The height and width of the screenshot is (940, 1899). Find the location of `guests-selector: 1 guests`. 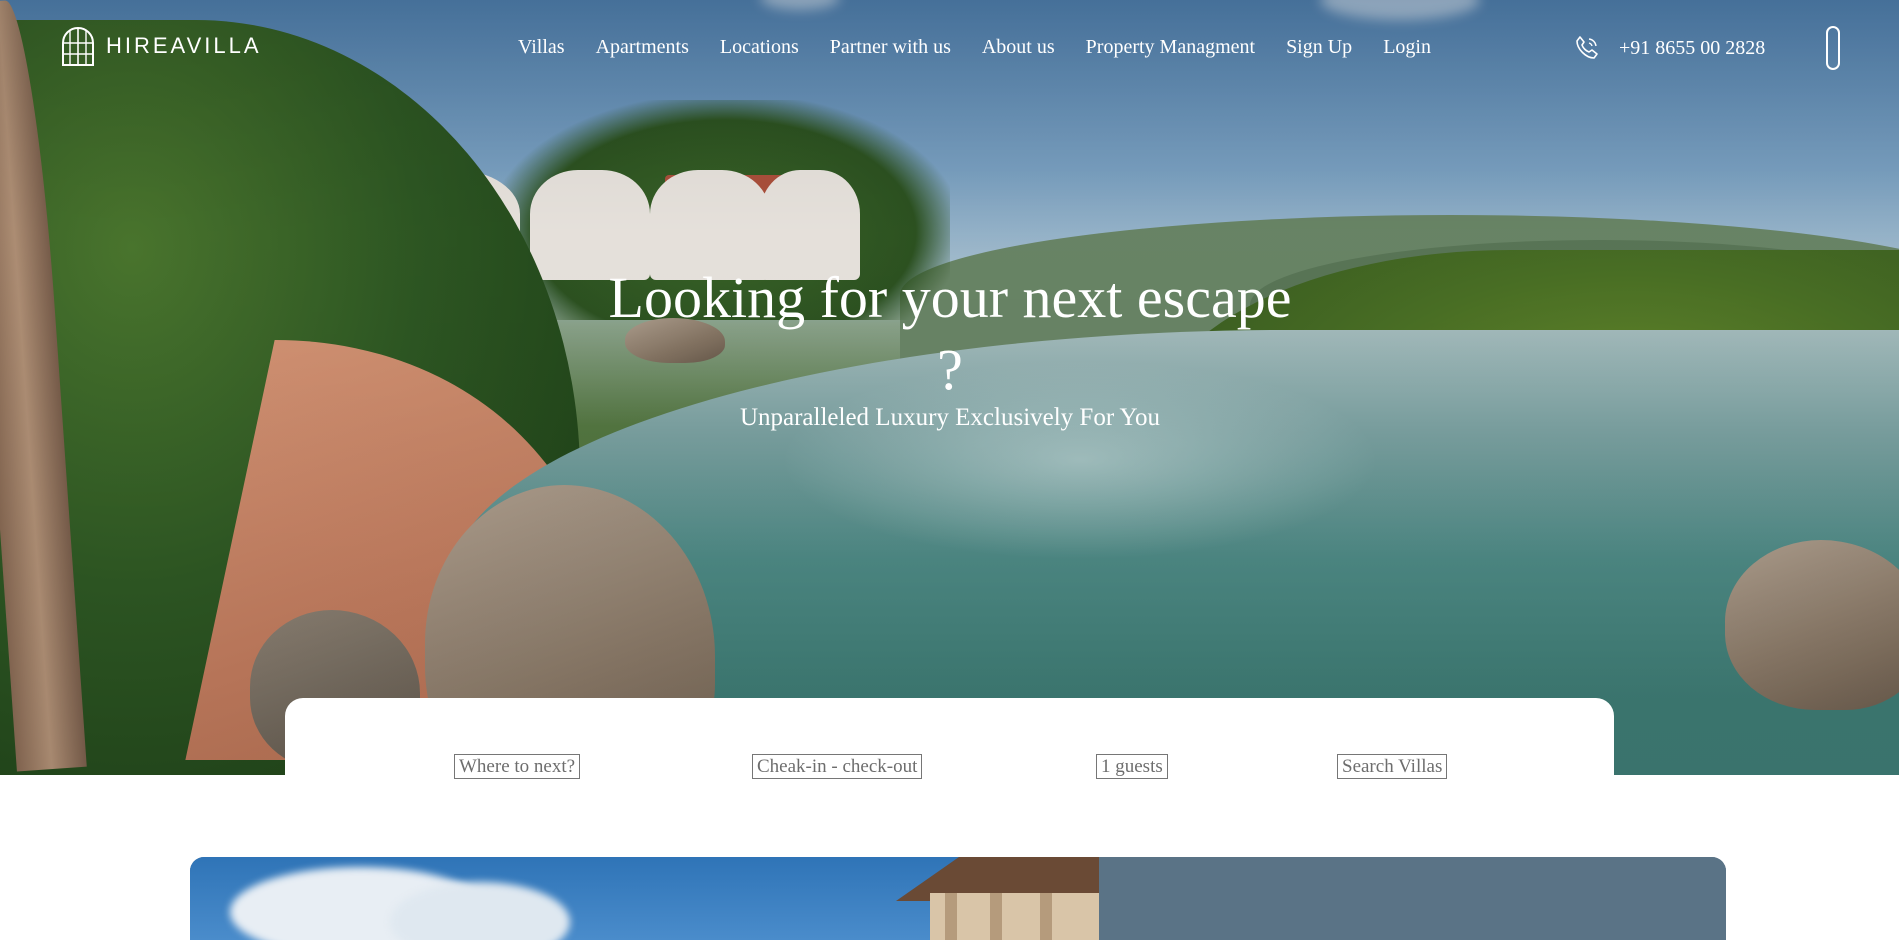

guests-selector: 1 guests is located at coordinates (1132, 766).